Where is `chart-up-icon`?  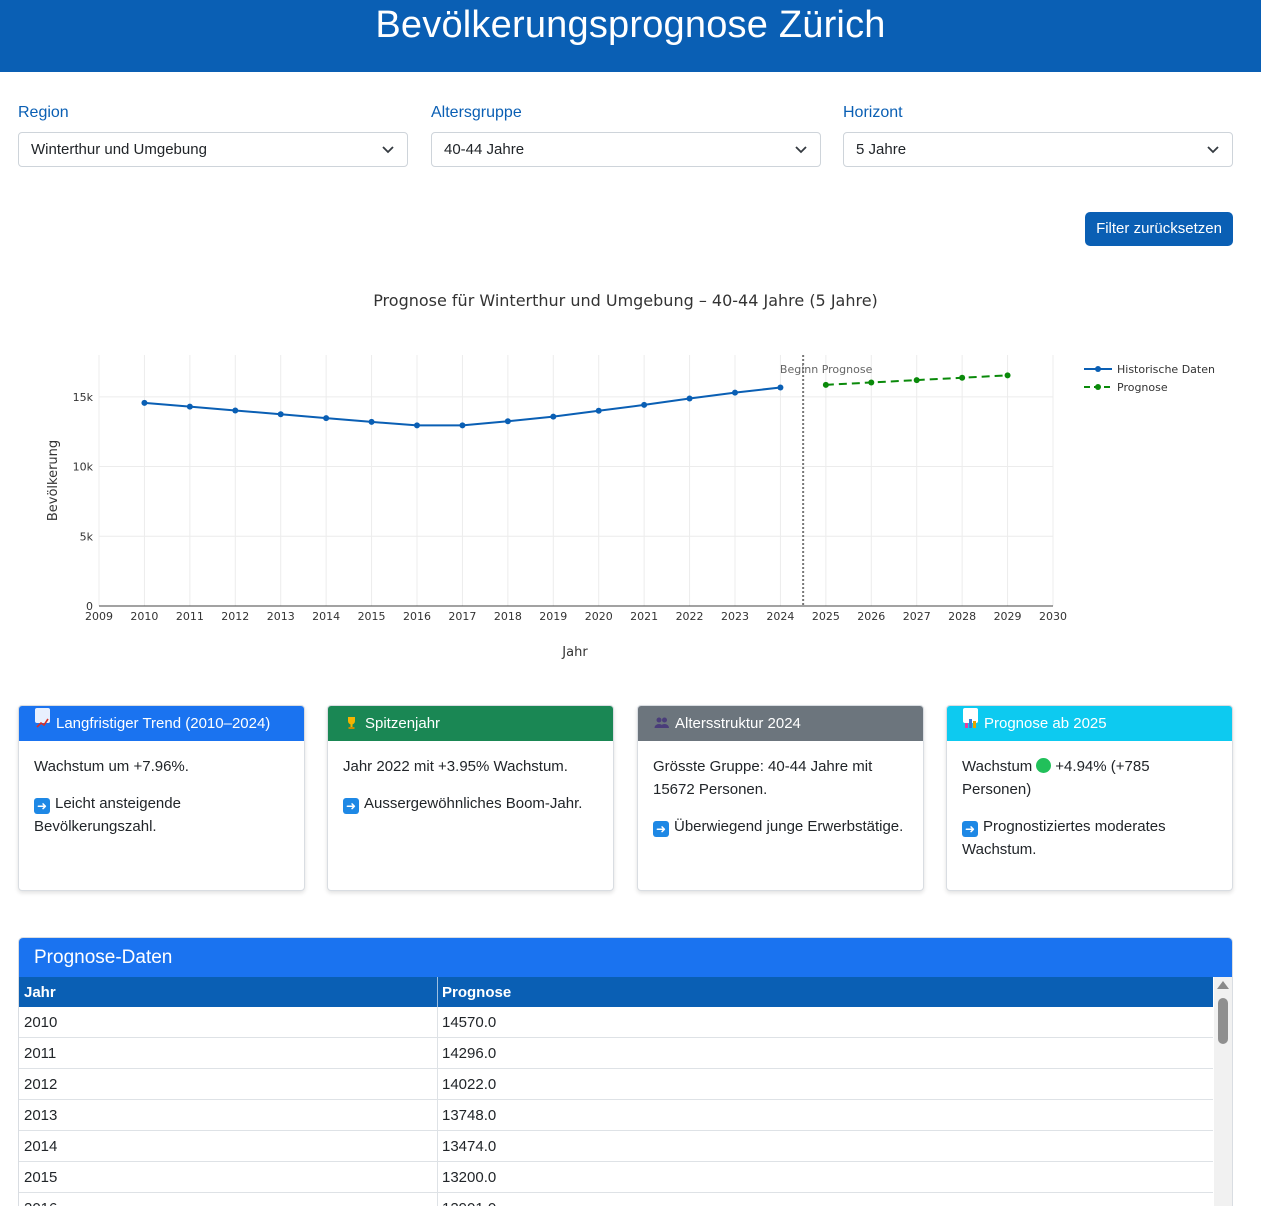 chart-up-icon is located at coordinates (42, 718).